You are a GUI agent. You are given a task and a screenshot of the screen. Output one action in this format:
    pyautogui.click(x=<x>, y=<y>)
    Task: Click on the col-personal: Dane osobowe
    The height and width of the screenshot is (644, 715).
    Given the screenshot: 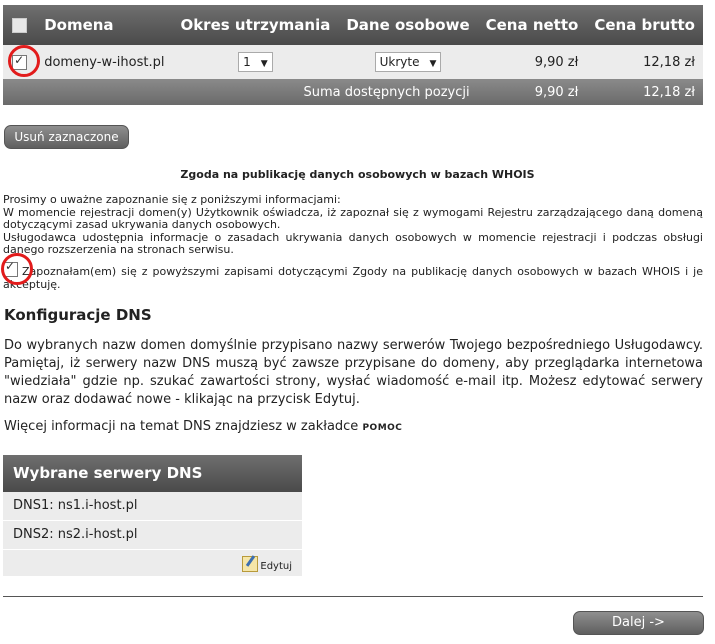 What is the action you would take?
    pyautogui.click(x=408, y=25)
    